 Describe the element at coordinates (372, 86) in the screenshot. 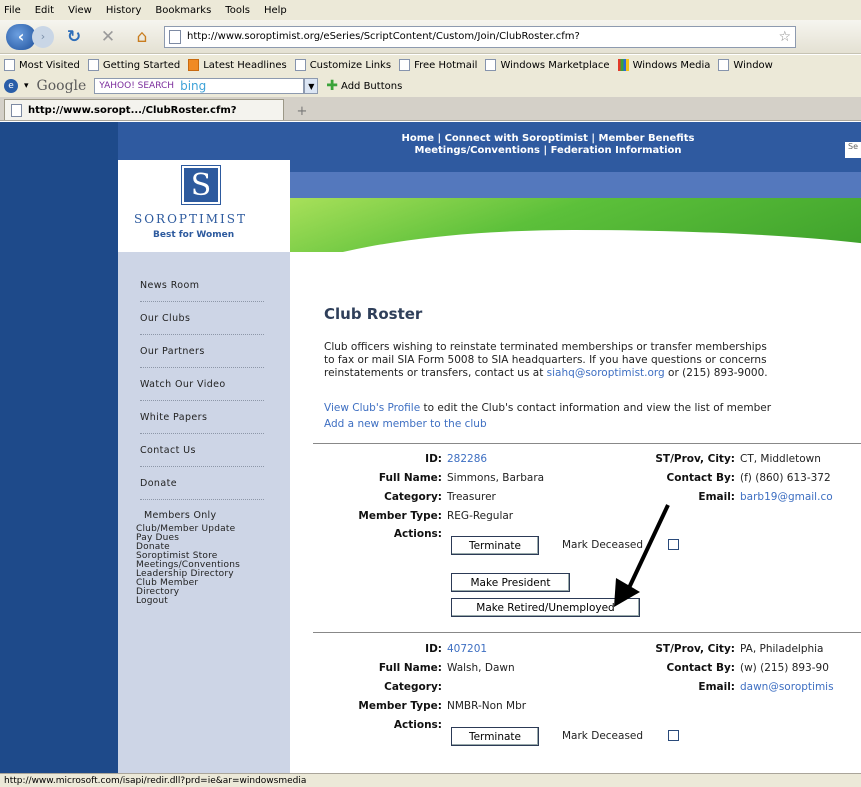

I see `add-buttons-label: Add Buttons` at that location.